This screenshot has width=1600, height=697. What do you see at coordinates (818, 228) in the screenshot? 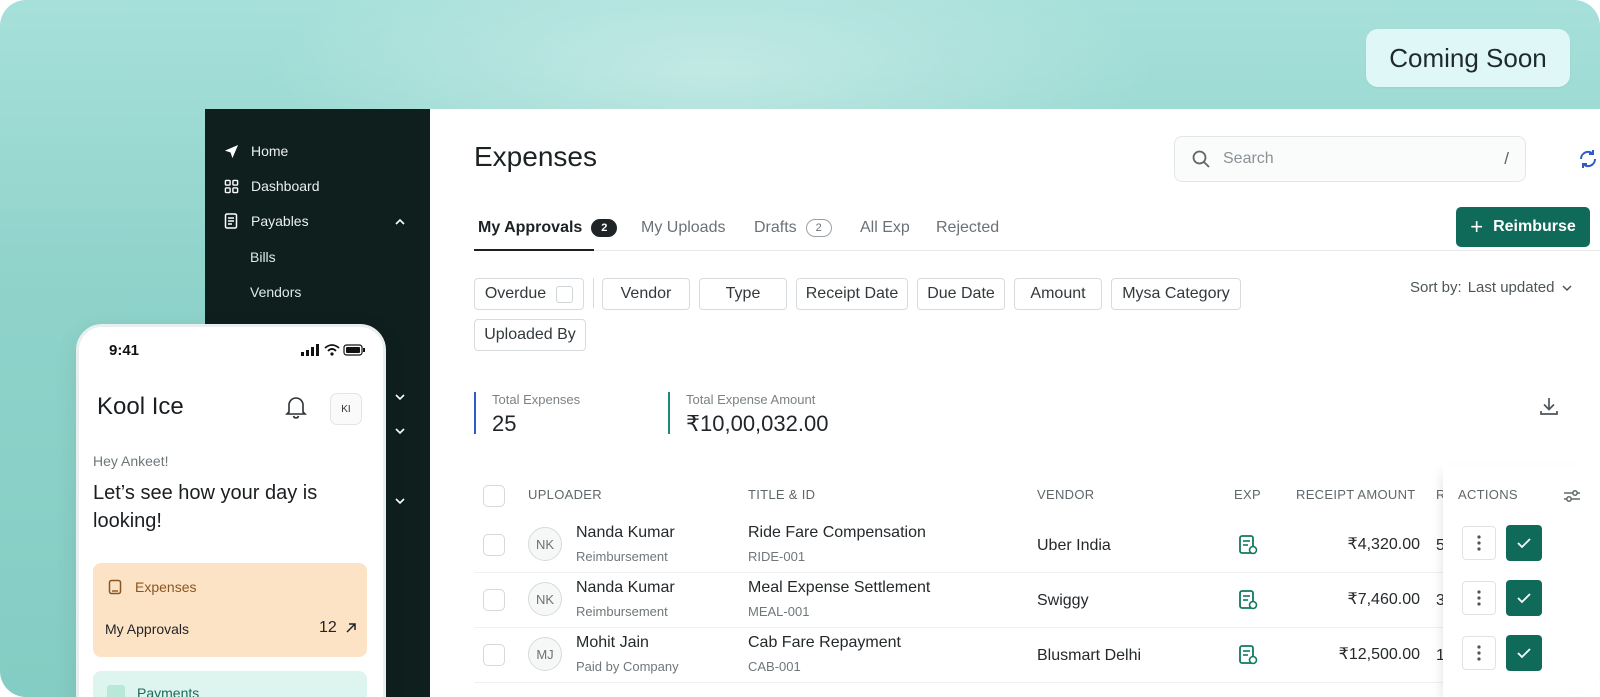
I see `count-badge: 2` at bounding box center [818, 228].